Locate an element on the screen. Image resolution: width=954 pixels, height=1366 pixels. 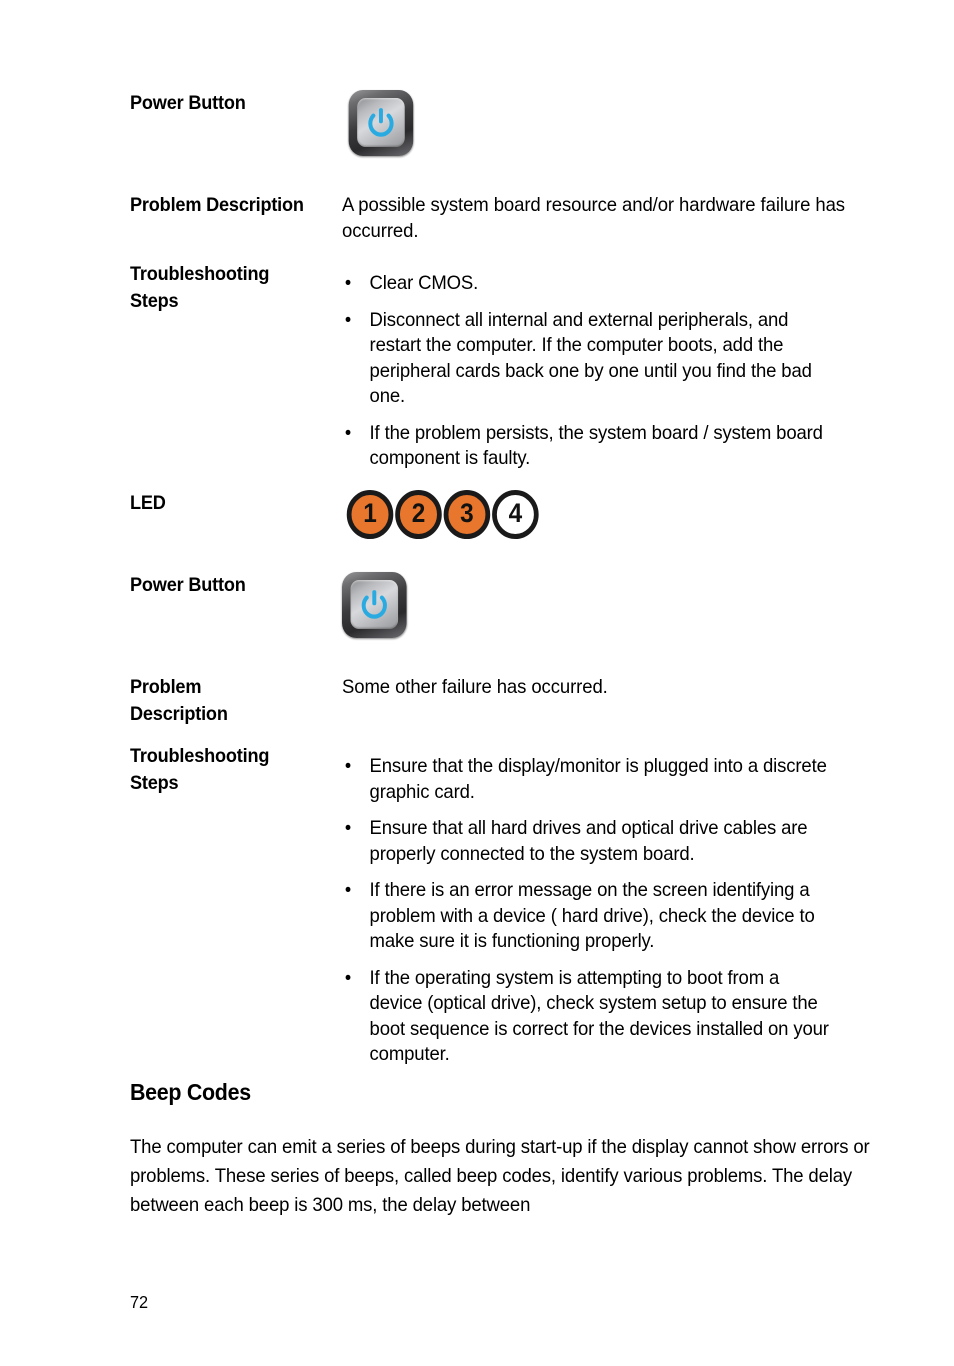
led-indicator-3: 3 is located at coordinates (467, 514).